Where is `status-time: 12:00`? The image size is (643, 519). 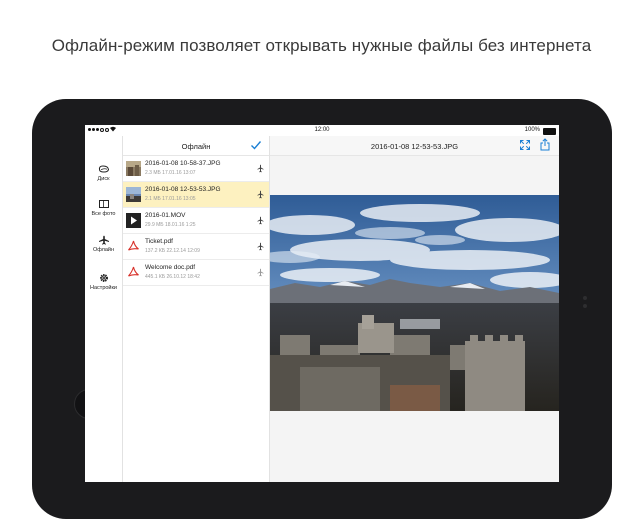 status-time: 12:00 is located at coordinates (322, 130).